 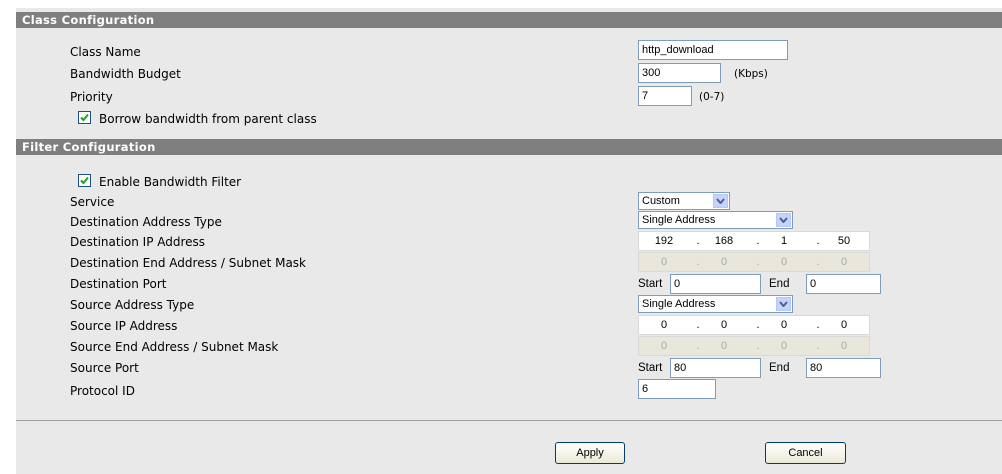 I want to click on service-select: Custom, so click(x=684, y=201).